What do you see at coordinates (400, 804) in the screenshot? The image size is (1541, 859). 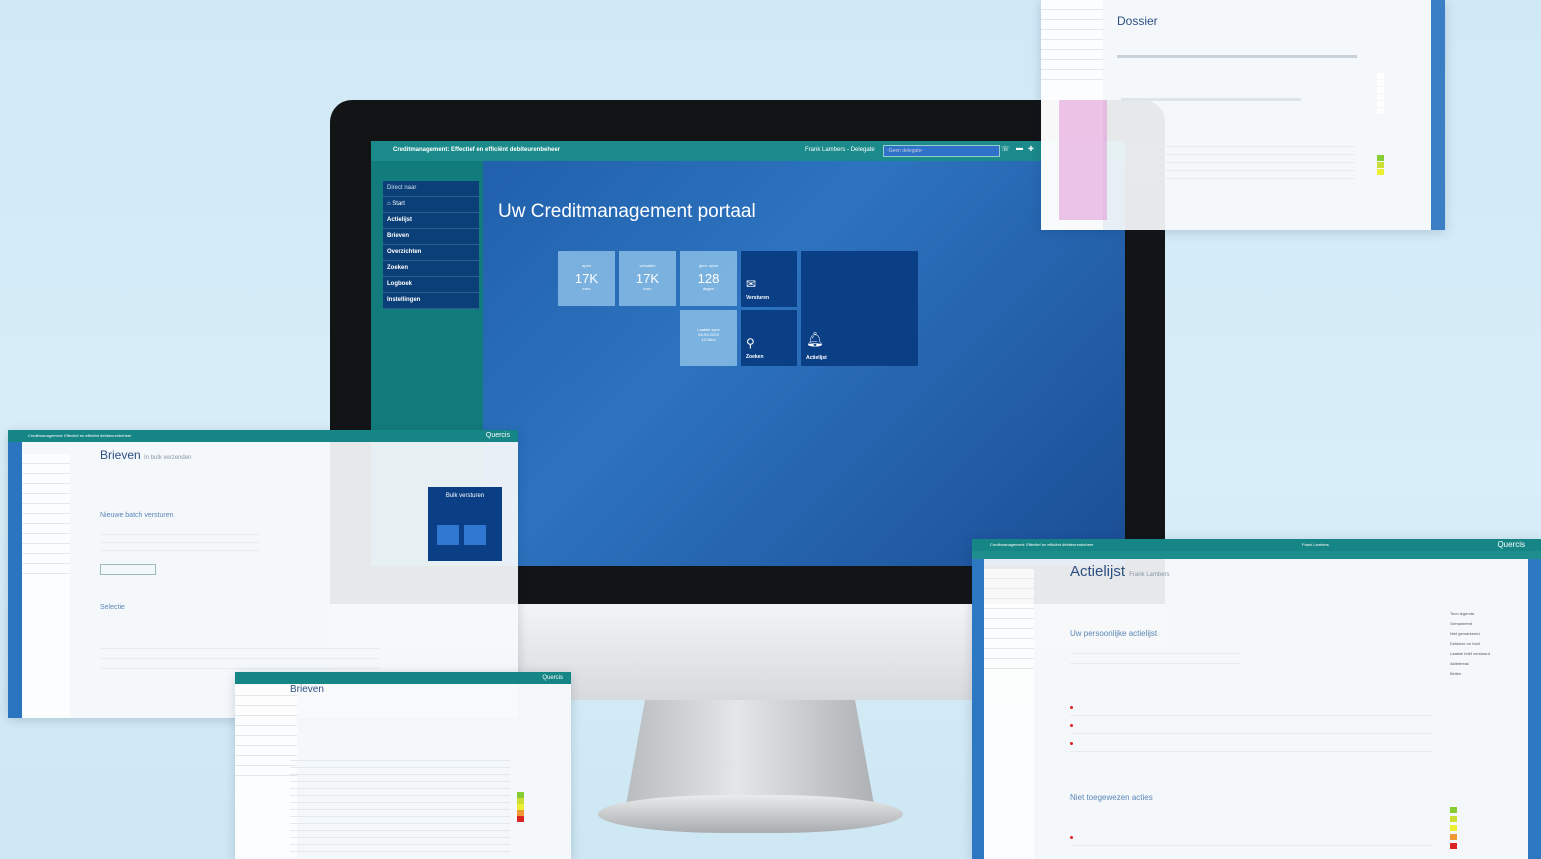 I see `overview-table` at bounding box center [400, 804].